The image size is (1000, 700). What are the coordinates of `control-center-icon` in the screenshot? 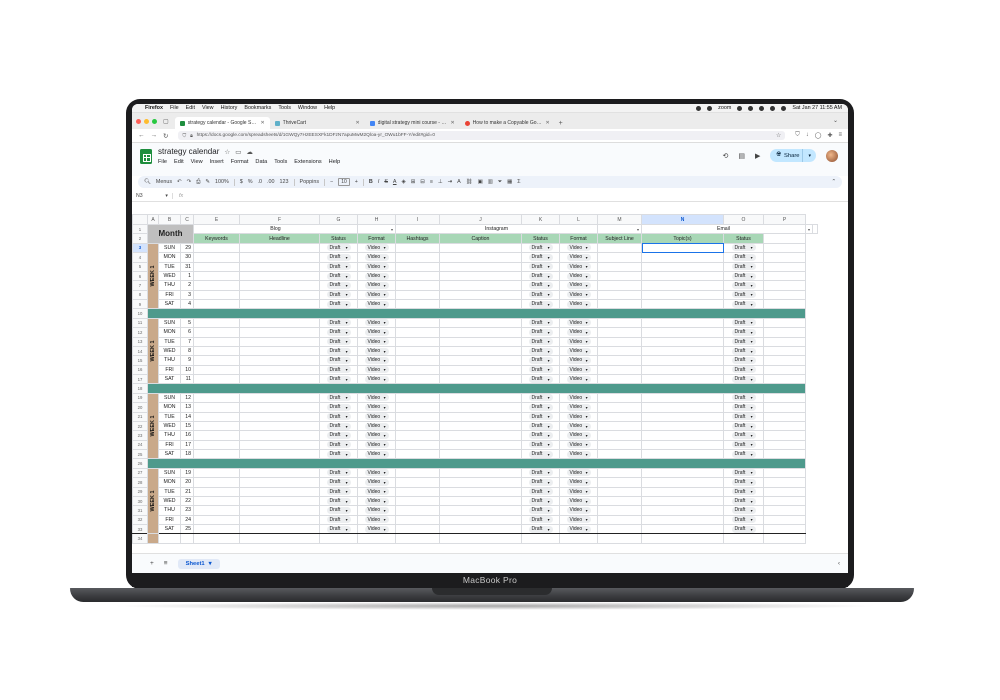 It's located at (784, 108).